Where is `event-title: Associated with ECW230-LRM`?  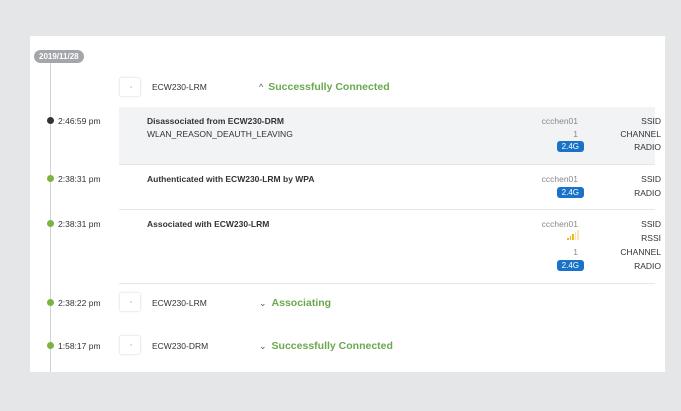
event-title: Associated with ECW230-LRM is located at coordinates (208, 224).